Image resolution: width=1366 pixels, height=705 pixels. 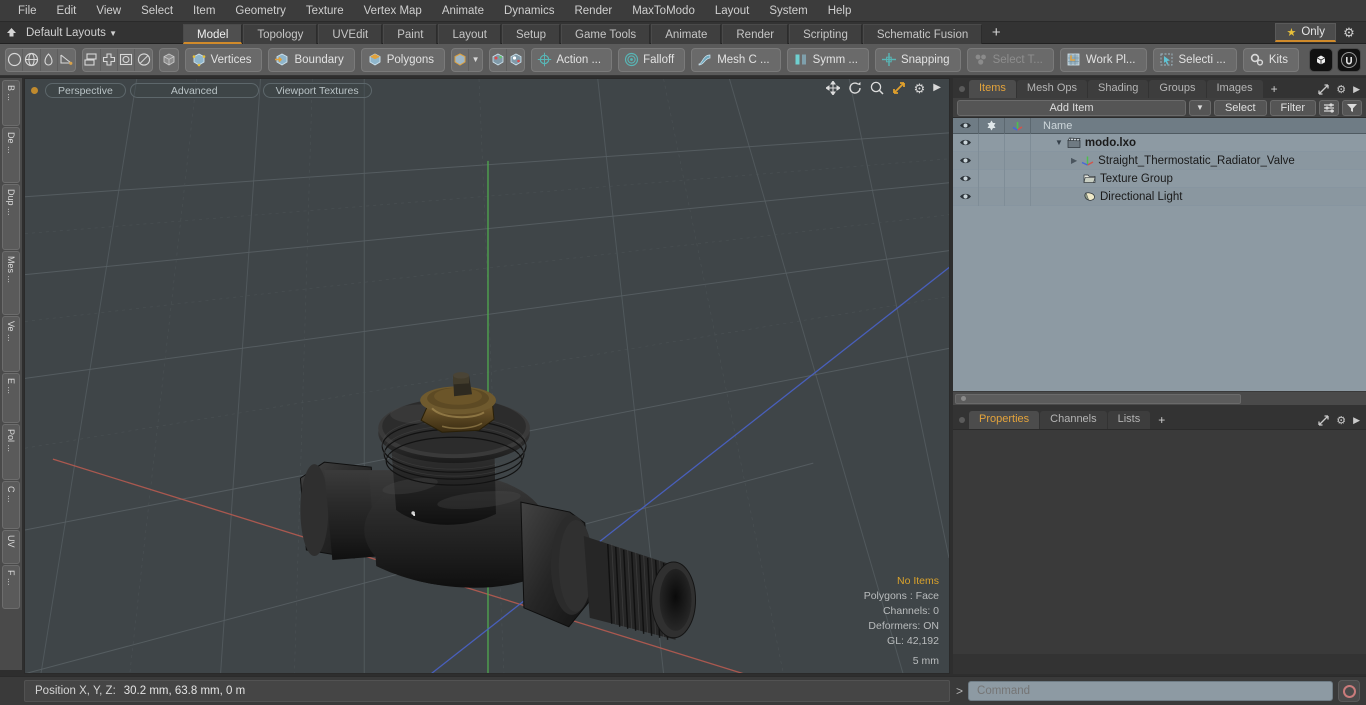 What do you see at coordinates (877, 88) in the screenshot?
I see `zoom-view-icon` at bounding box center [877, 88].